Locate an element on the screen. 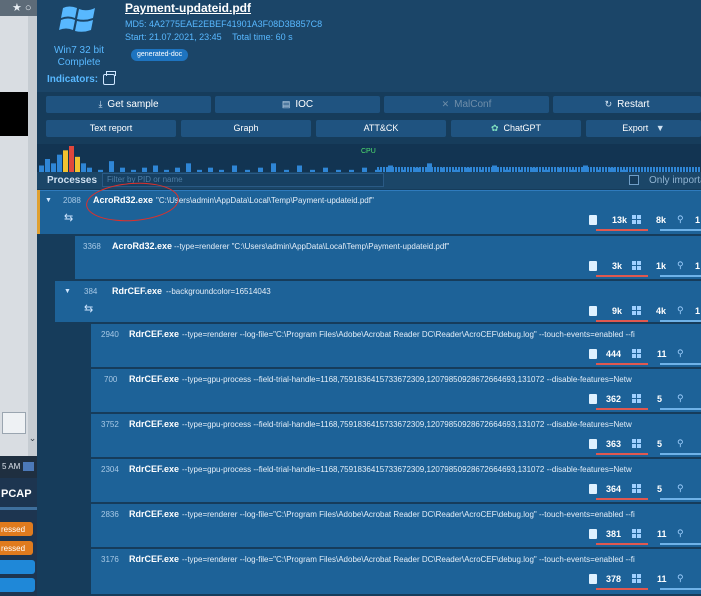  indicators-label: Indicators: is located at coordinates (73, 79).